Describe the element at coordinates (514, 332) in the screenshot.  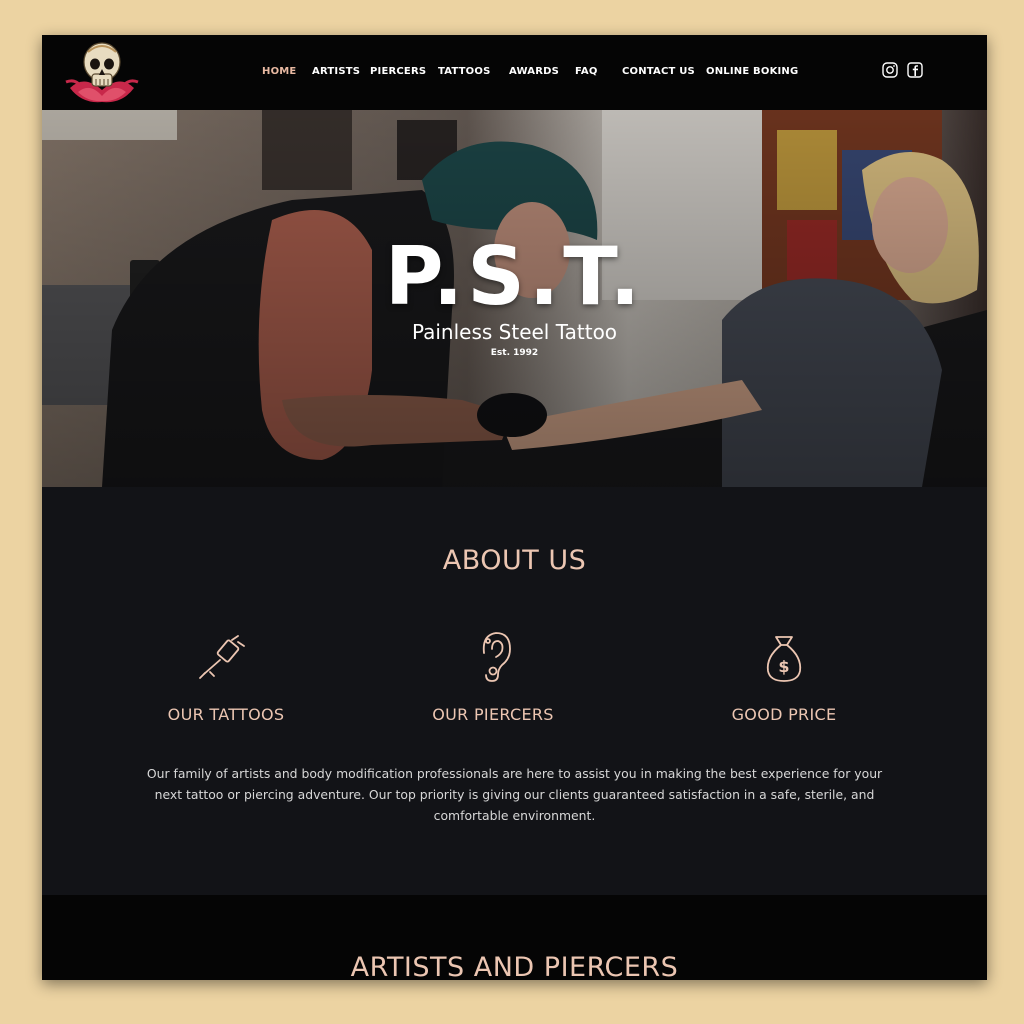
I see `hero-subtitle: Painless Steel Tattoo` at that location.